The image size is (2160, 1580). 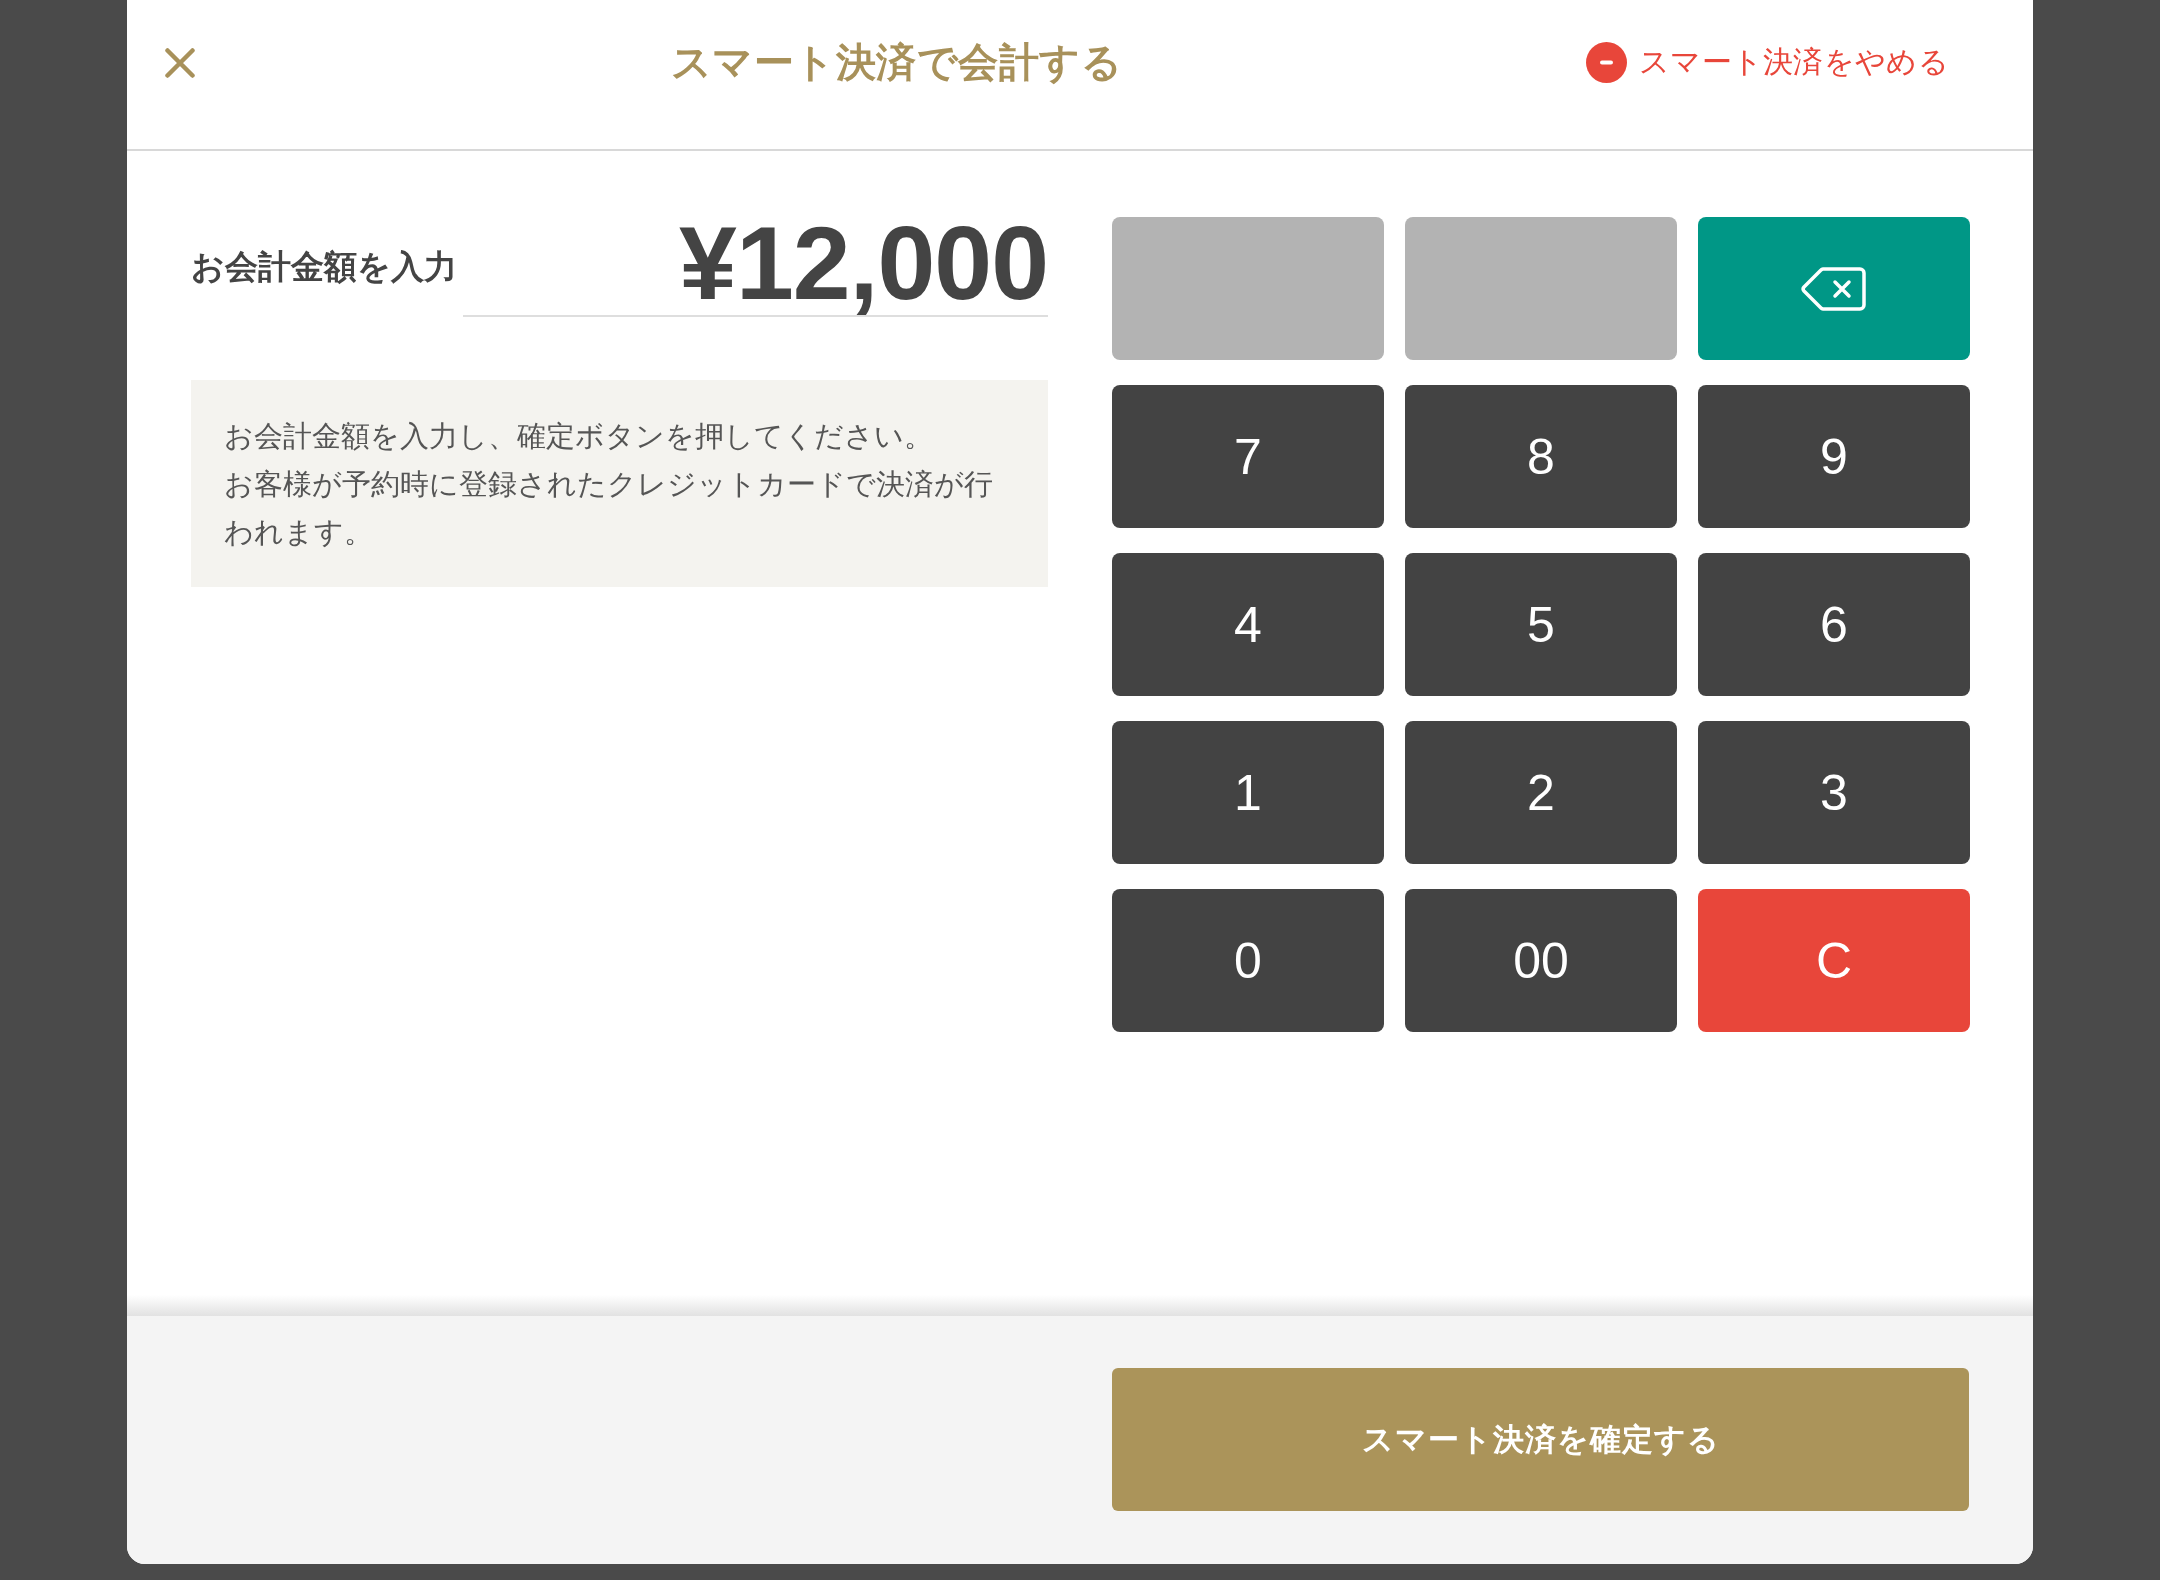 What do you see at coordinates (1541, 624) in the screenshot?
I see `digit-key: 5` at bounding box center [1541, 624].